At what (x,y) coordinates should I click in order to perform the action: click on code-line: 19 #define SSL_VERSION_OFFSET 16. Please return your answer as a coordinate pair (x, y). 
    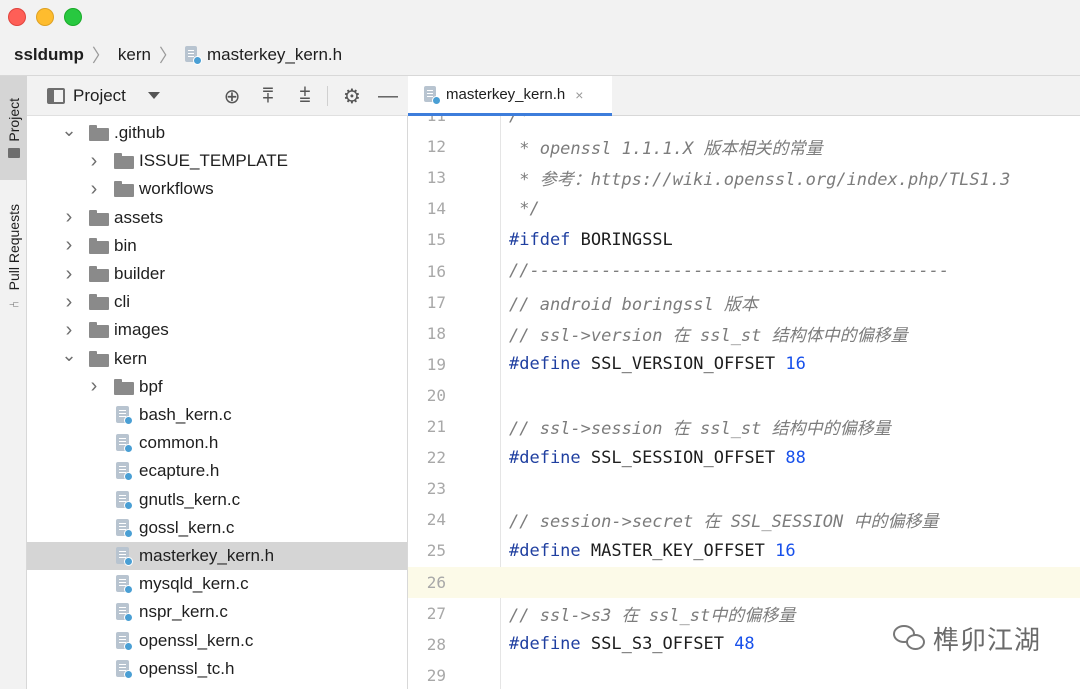
    Looking at the image, I should click on (744, 364).